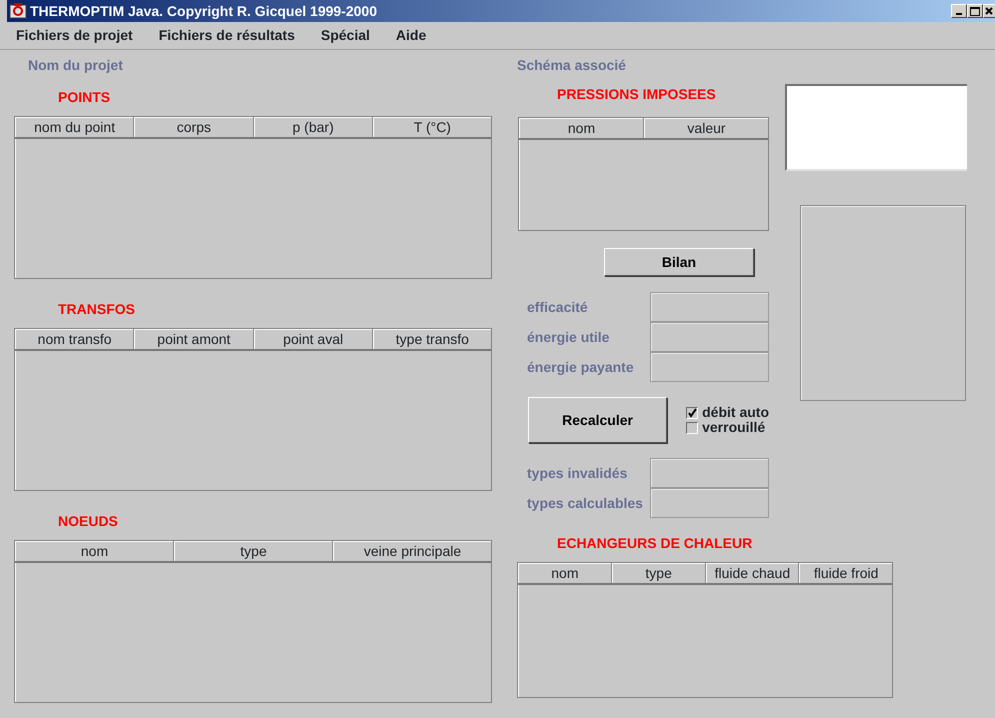  I want to click on column-header: fluide froid, so click(845, 573).